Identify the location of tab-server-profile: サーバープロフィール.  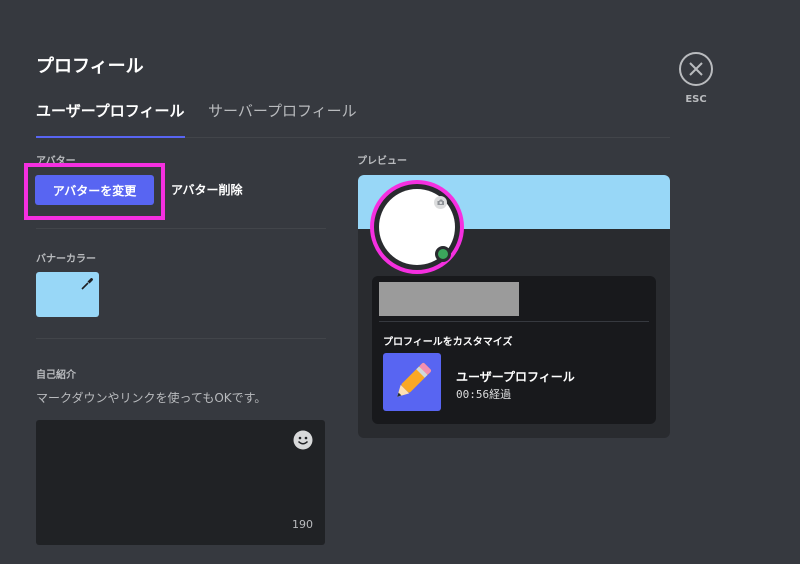
(282, 117).